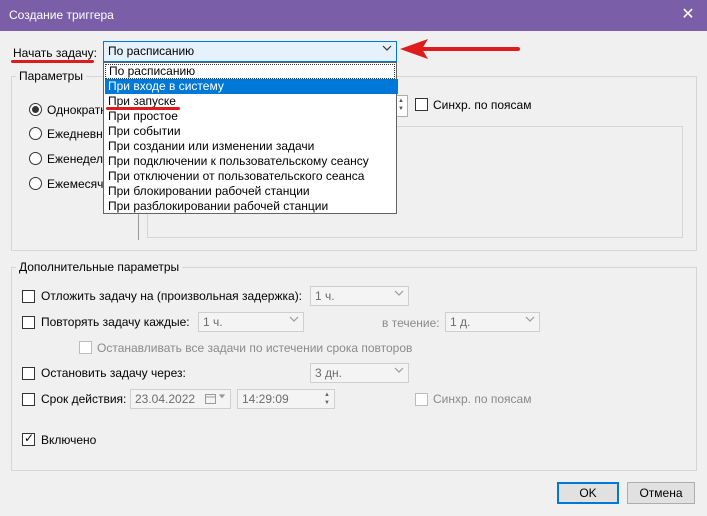  I want to click on repeat-label: Повторять задачу каждые:, so click(115, 322).